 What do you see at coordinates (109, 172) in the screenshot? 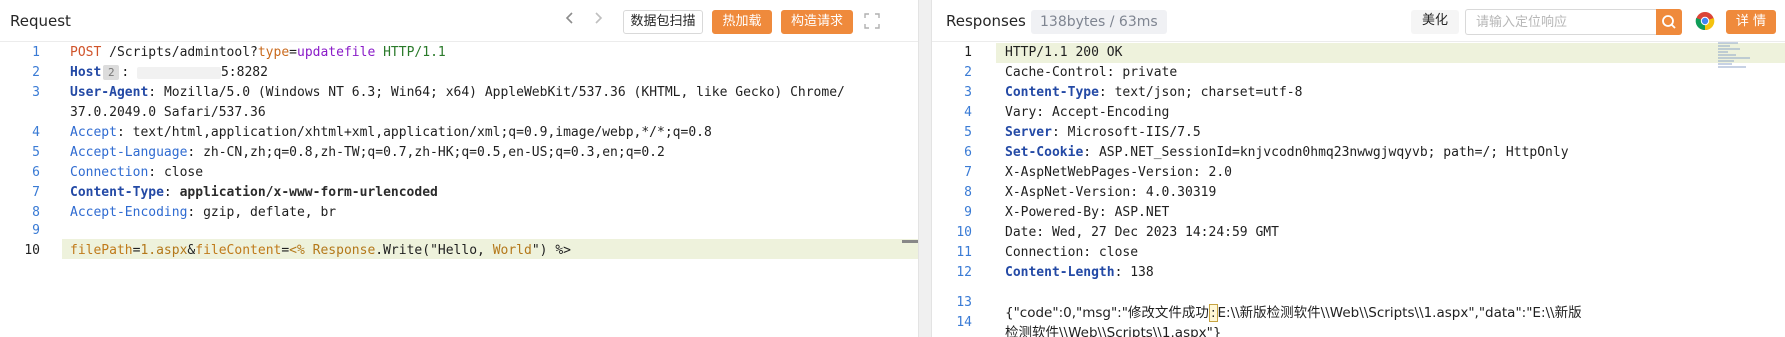
I see `header-name: Connection` at bounding box center [109, 172].